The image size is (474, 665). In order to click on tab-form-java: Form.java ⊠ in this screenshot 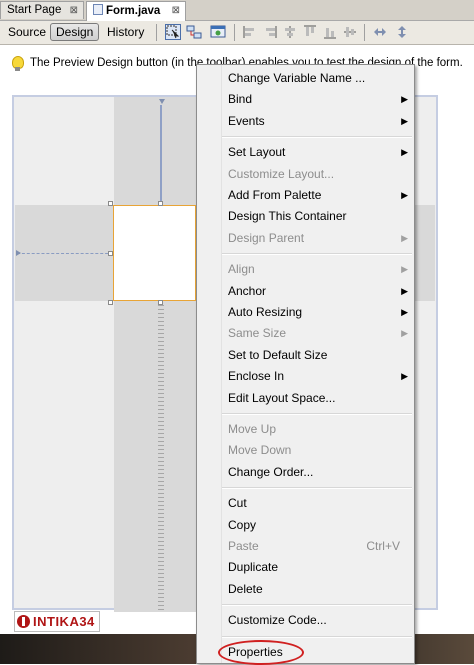, I will do `click(136, 11)`.